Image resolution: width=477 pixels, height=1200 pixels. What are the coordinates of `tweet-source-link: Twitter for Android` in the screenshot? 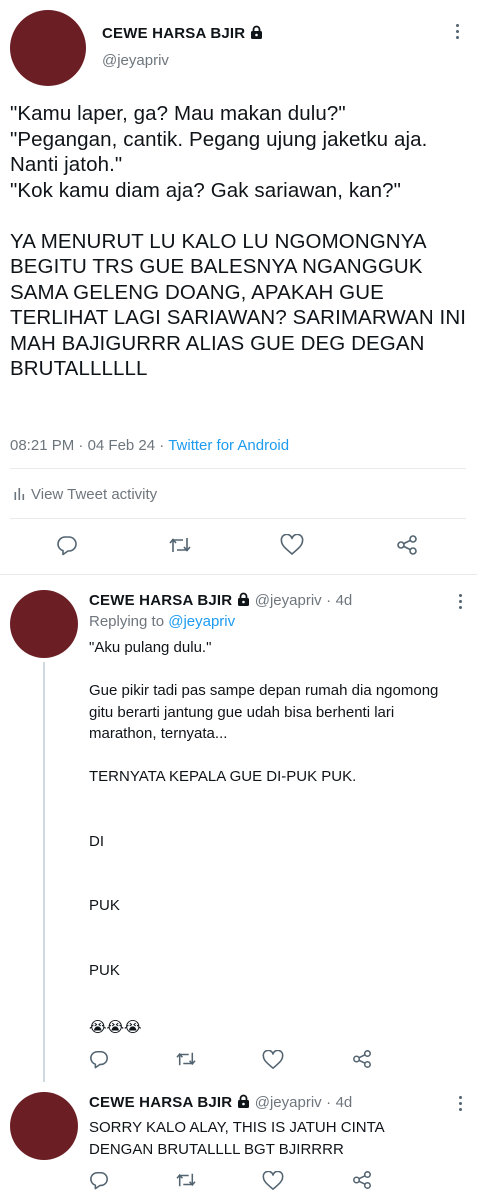 It's located at (228, 445).